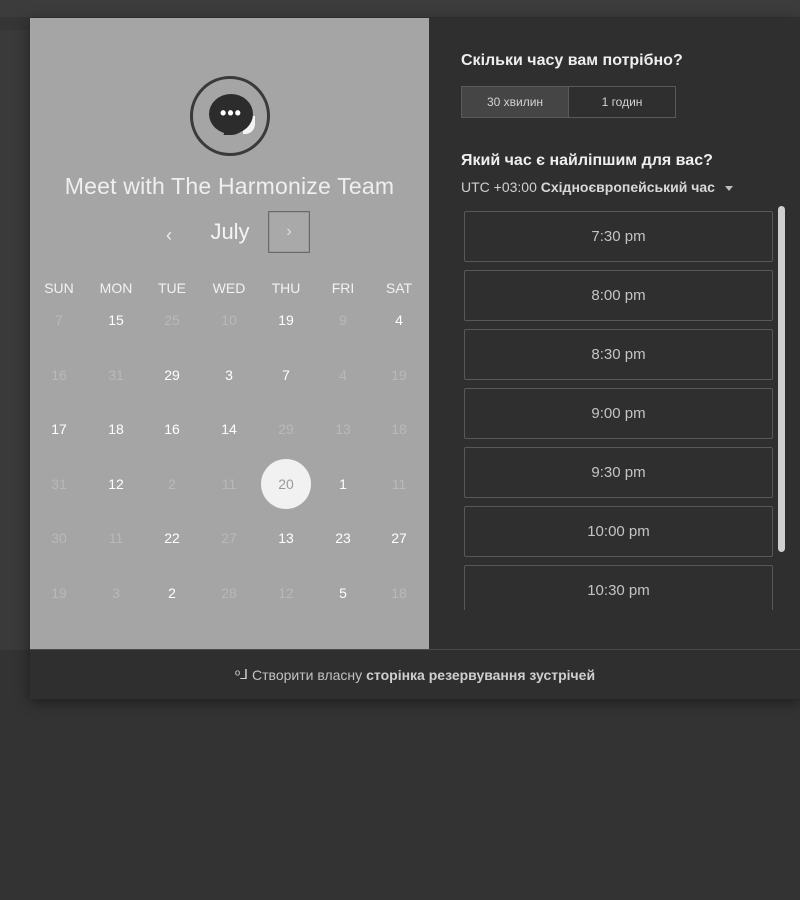  I want to click on caret-down-icon, so click(728, 188).